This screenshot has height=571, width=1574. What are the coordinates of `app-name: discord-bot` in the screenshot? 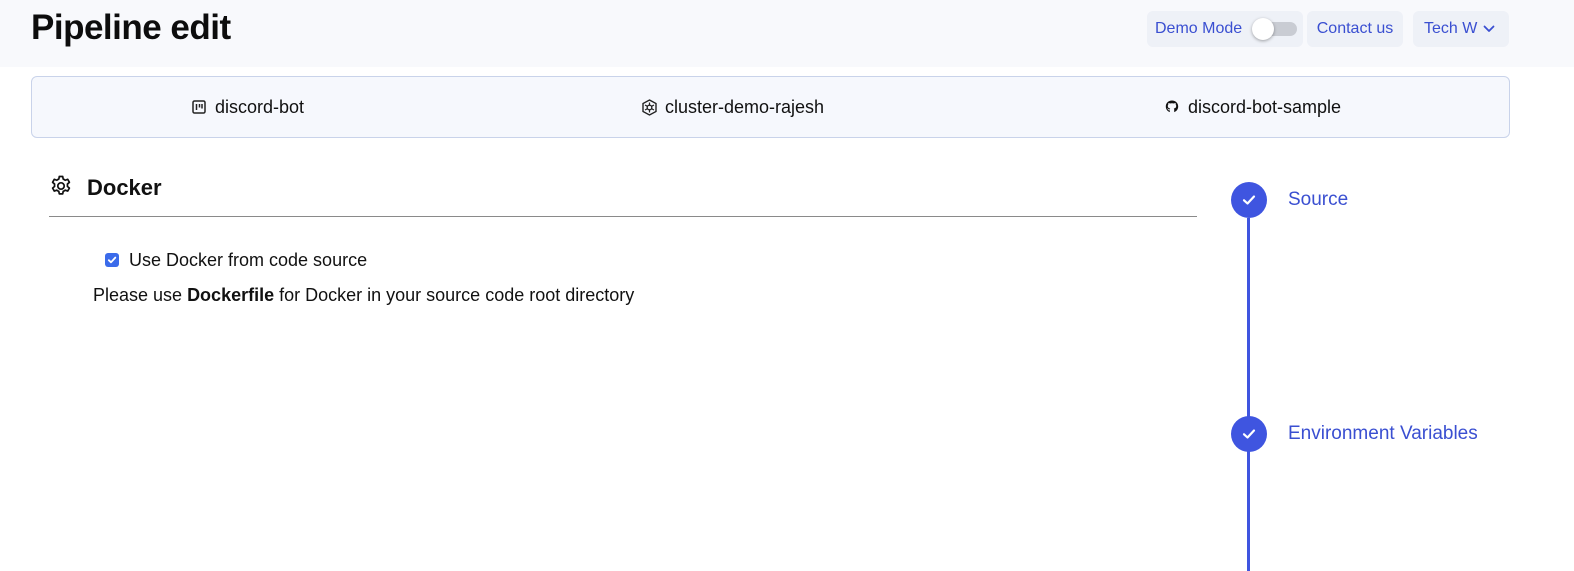 It's located at (260, 106).